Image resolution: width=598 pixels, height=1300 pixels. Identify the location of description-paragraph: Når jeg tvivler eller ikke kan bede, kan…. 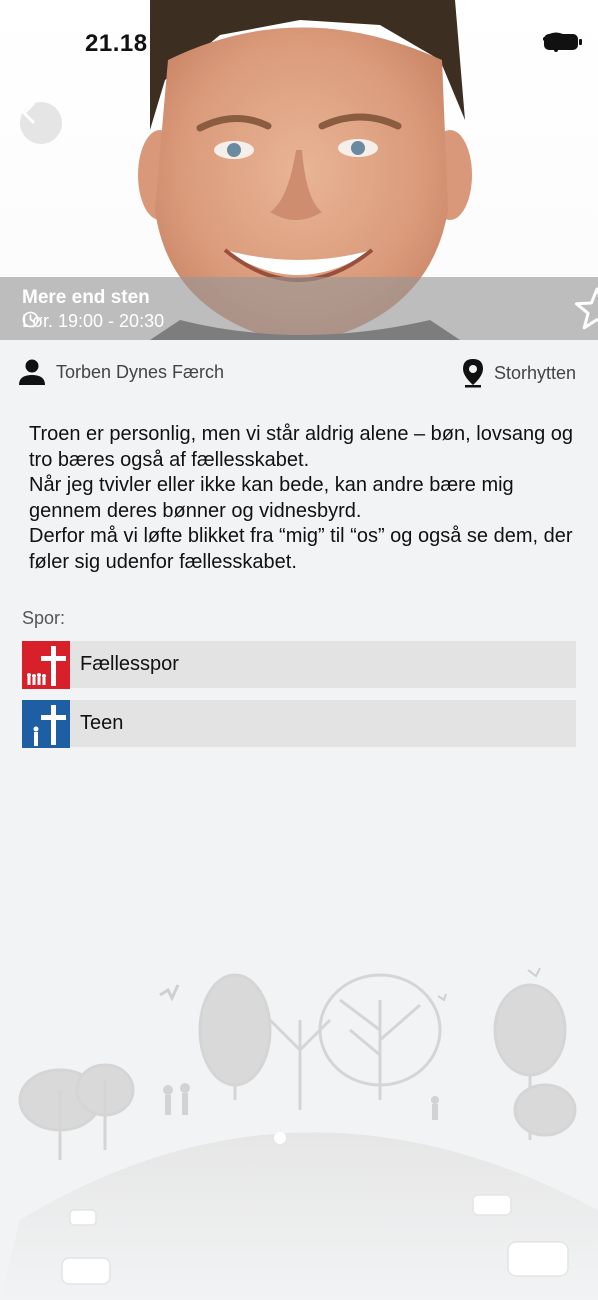
(271, 498).